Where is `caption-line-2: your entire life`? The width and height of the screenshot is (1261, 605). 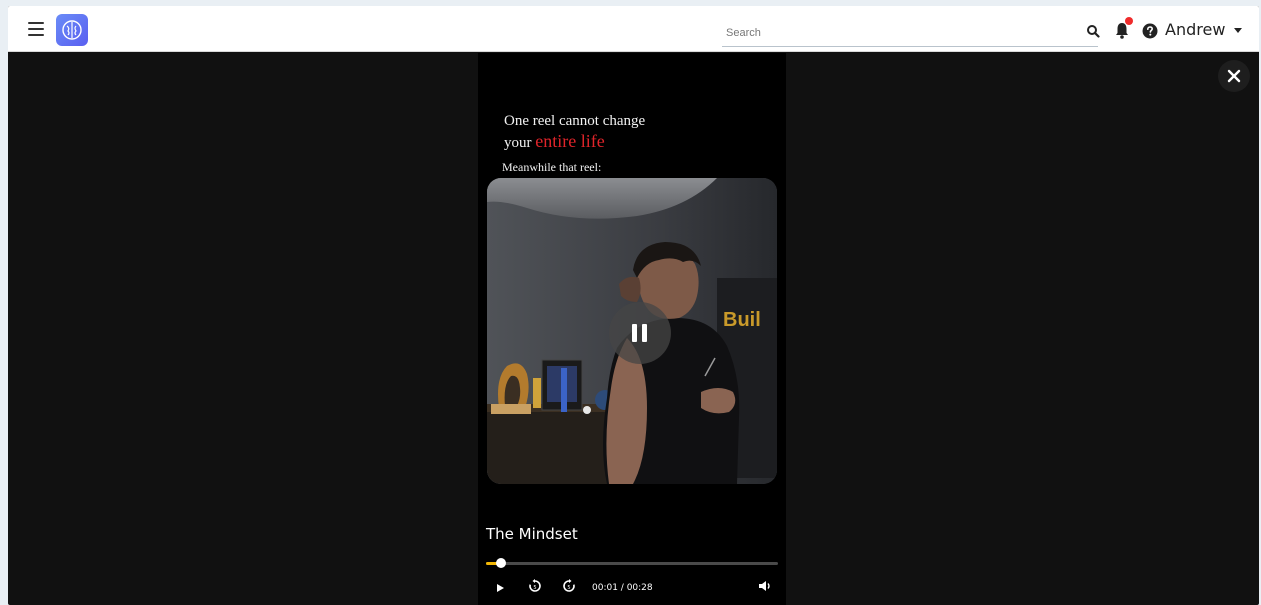 caption-line-2: your entire life is located at coordinates (574, 142).